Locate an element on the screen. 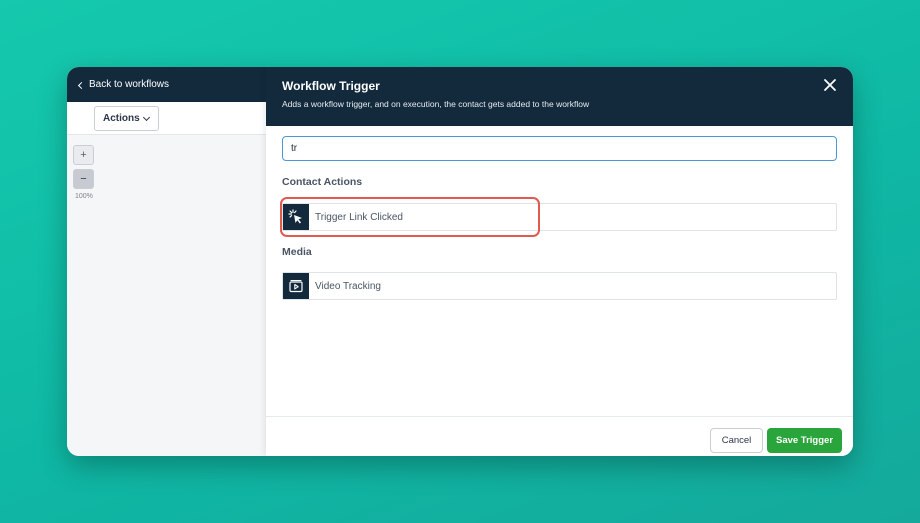 This screenshot has width=920, height=523. actions-dropdown-label: Actions is located at coordinates (121, 118).